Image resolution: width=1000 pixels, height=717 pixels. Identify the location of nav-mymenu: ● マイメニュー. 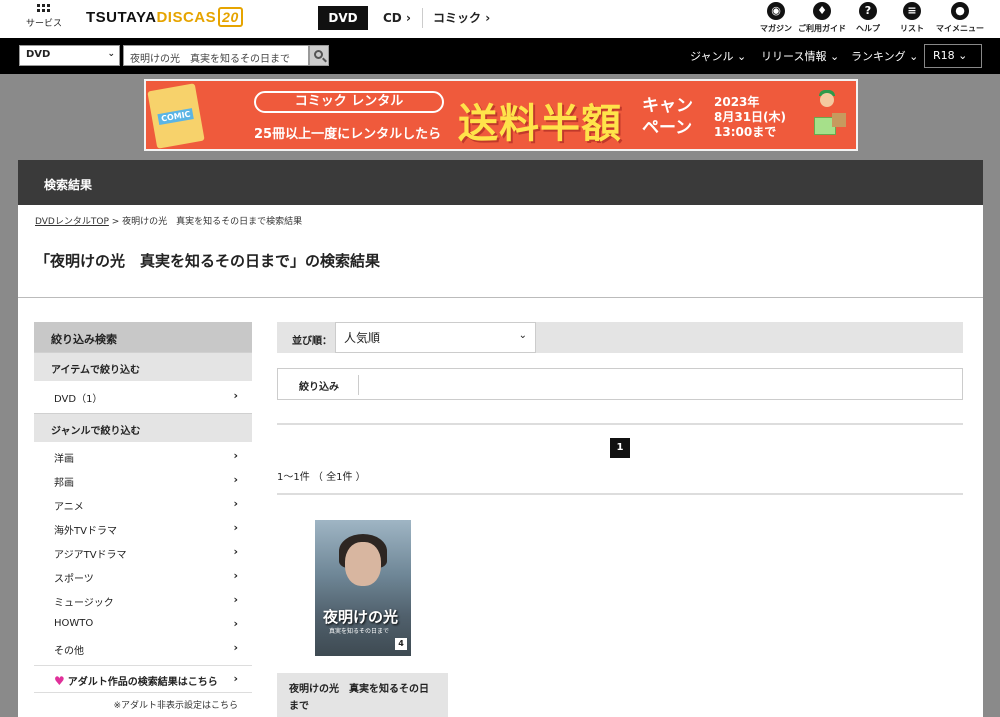
(960, 18).